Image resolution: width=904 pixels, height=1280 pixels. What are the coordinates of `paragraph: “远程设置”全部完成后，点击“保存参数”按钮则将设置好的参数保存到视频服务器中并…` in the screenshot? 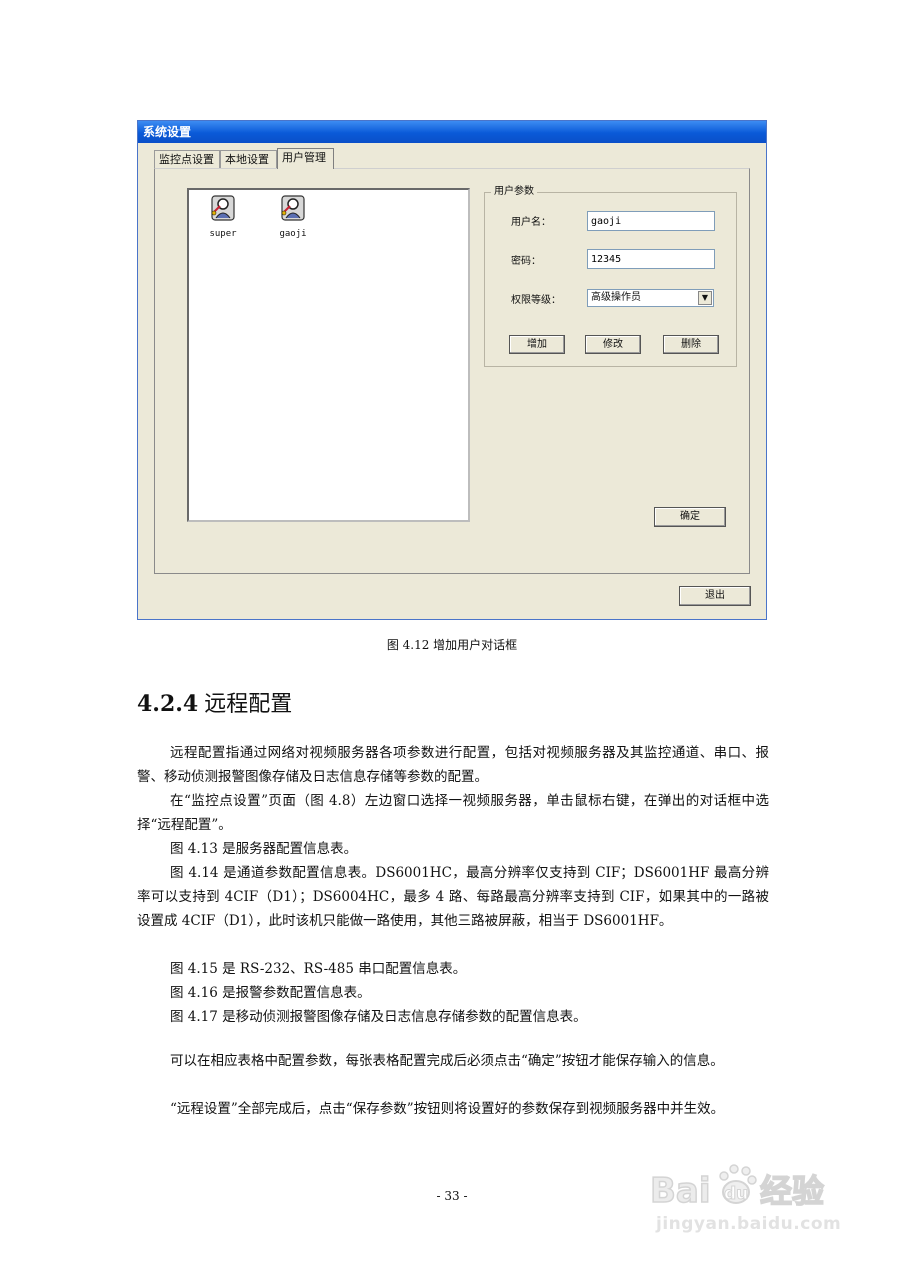 It's located at (447, 1109).